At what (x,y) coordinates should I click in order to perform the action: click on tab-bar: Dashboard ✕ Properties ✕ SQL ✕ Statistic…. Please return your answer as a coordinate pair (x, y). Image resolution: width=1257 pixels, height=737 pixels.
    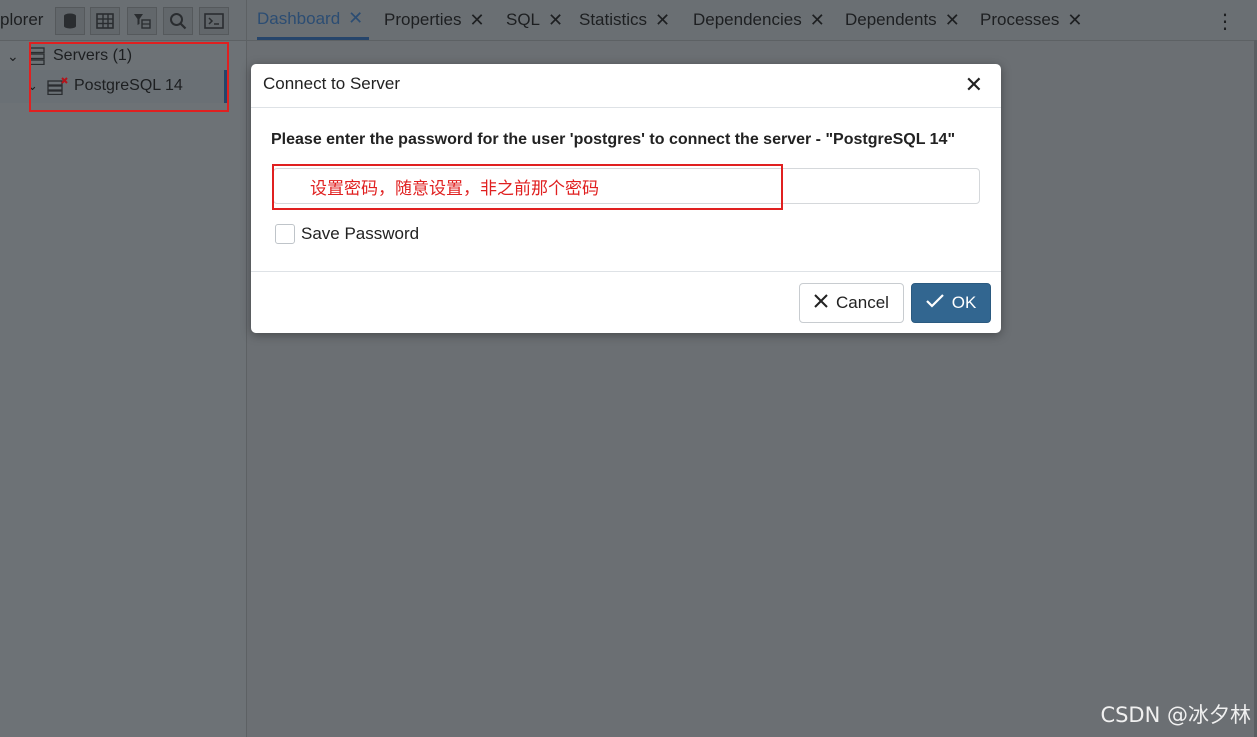
    Looking at the image, I should click on (752, 20).